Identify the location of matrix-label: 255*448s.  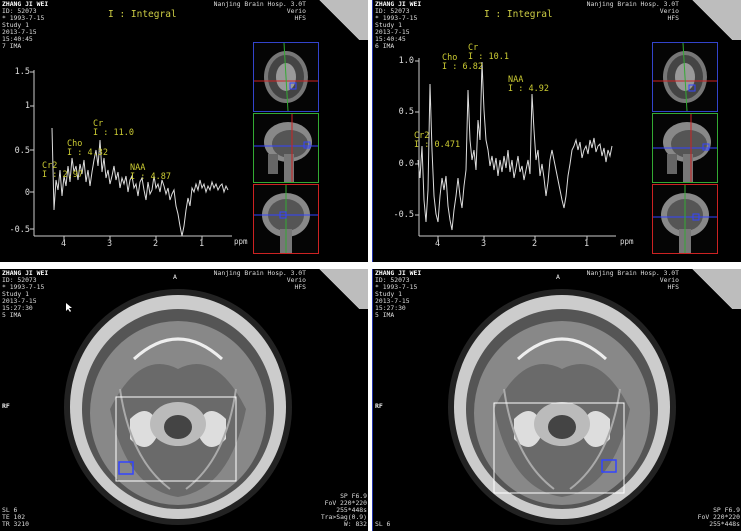
(724, 524).